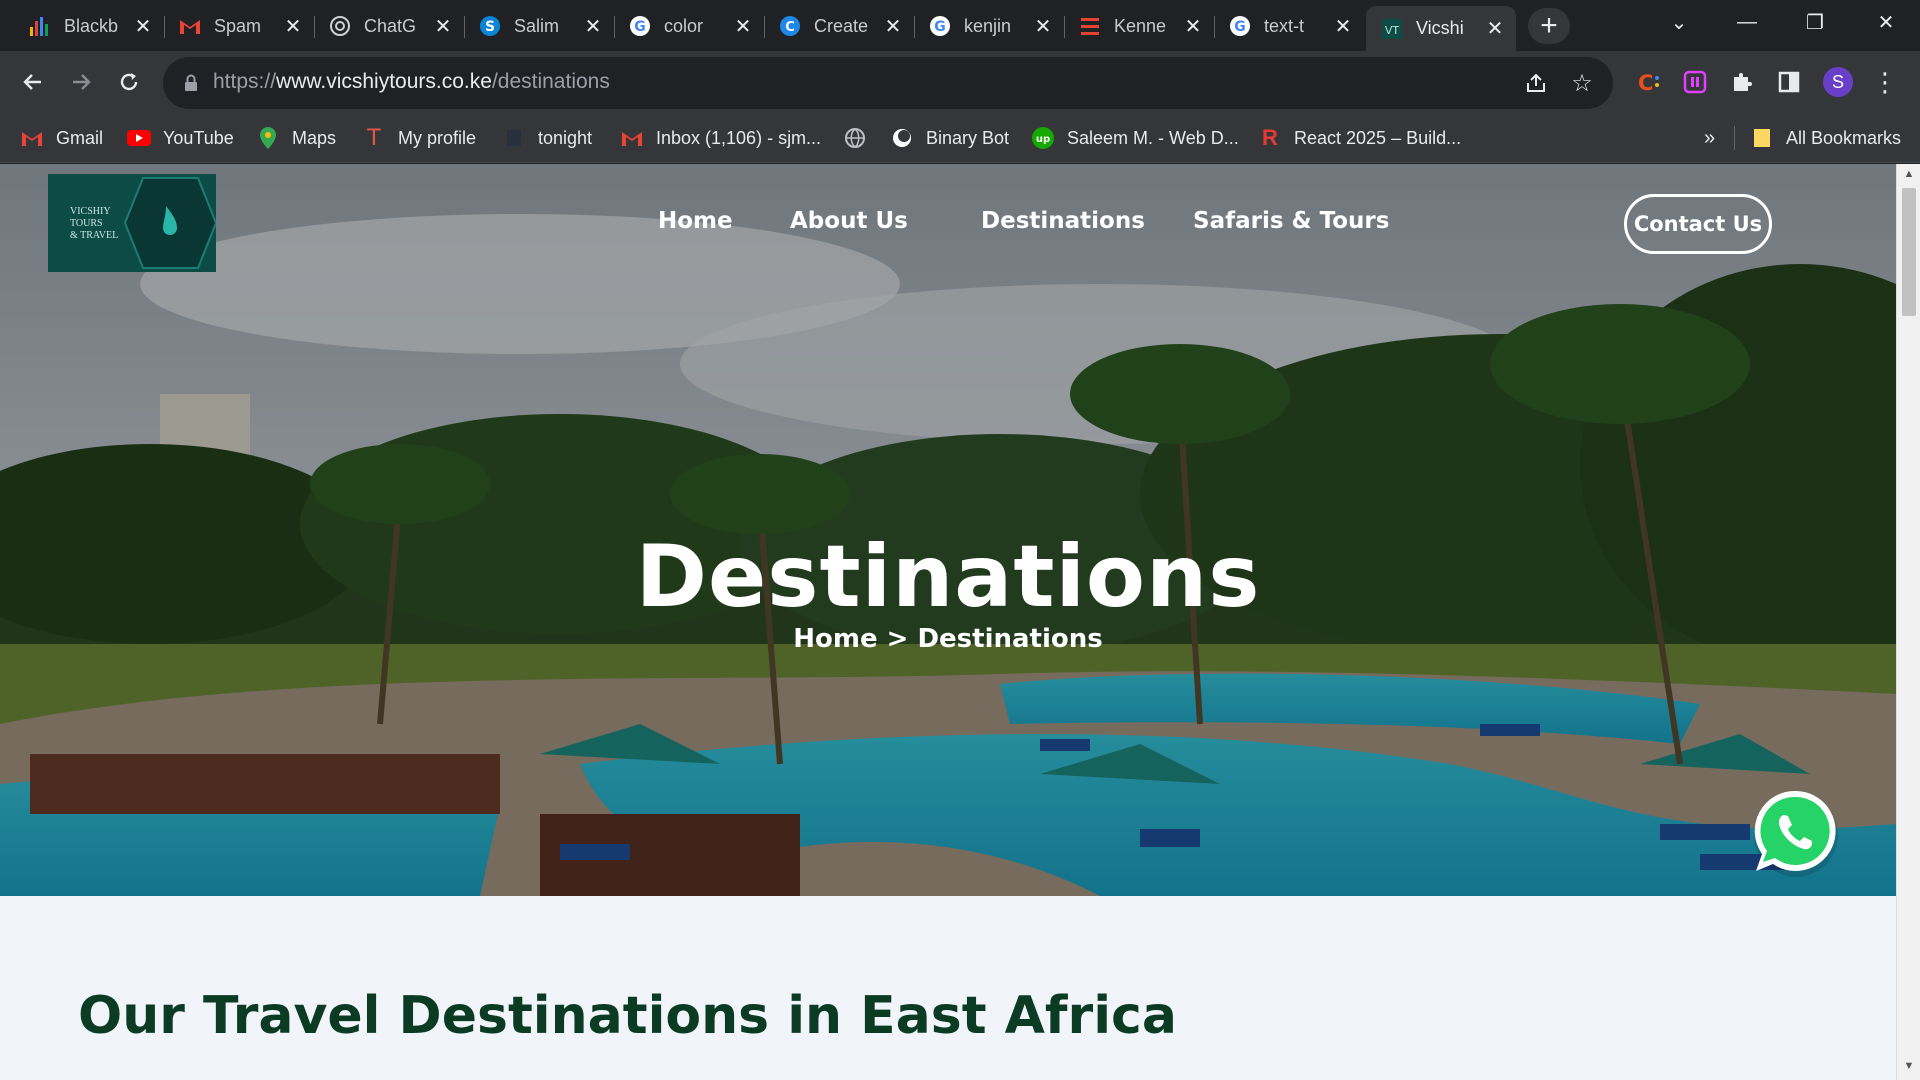 Image resolution: width=1920 pixels, height=1080 pixels. What do you see at coordinates (384, 81) in the screenshot?
I see `url-host: www.vicshiytours.co.ke` at bounding box center [384, 81].